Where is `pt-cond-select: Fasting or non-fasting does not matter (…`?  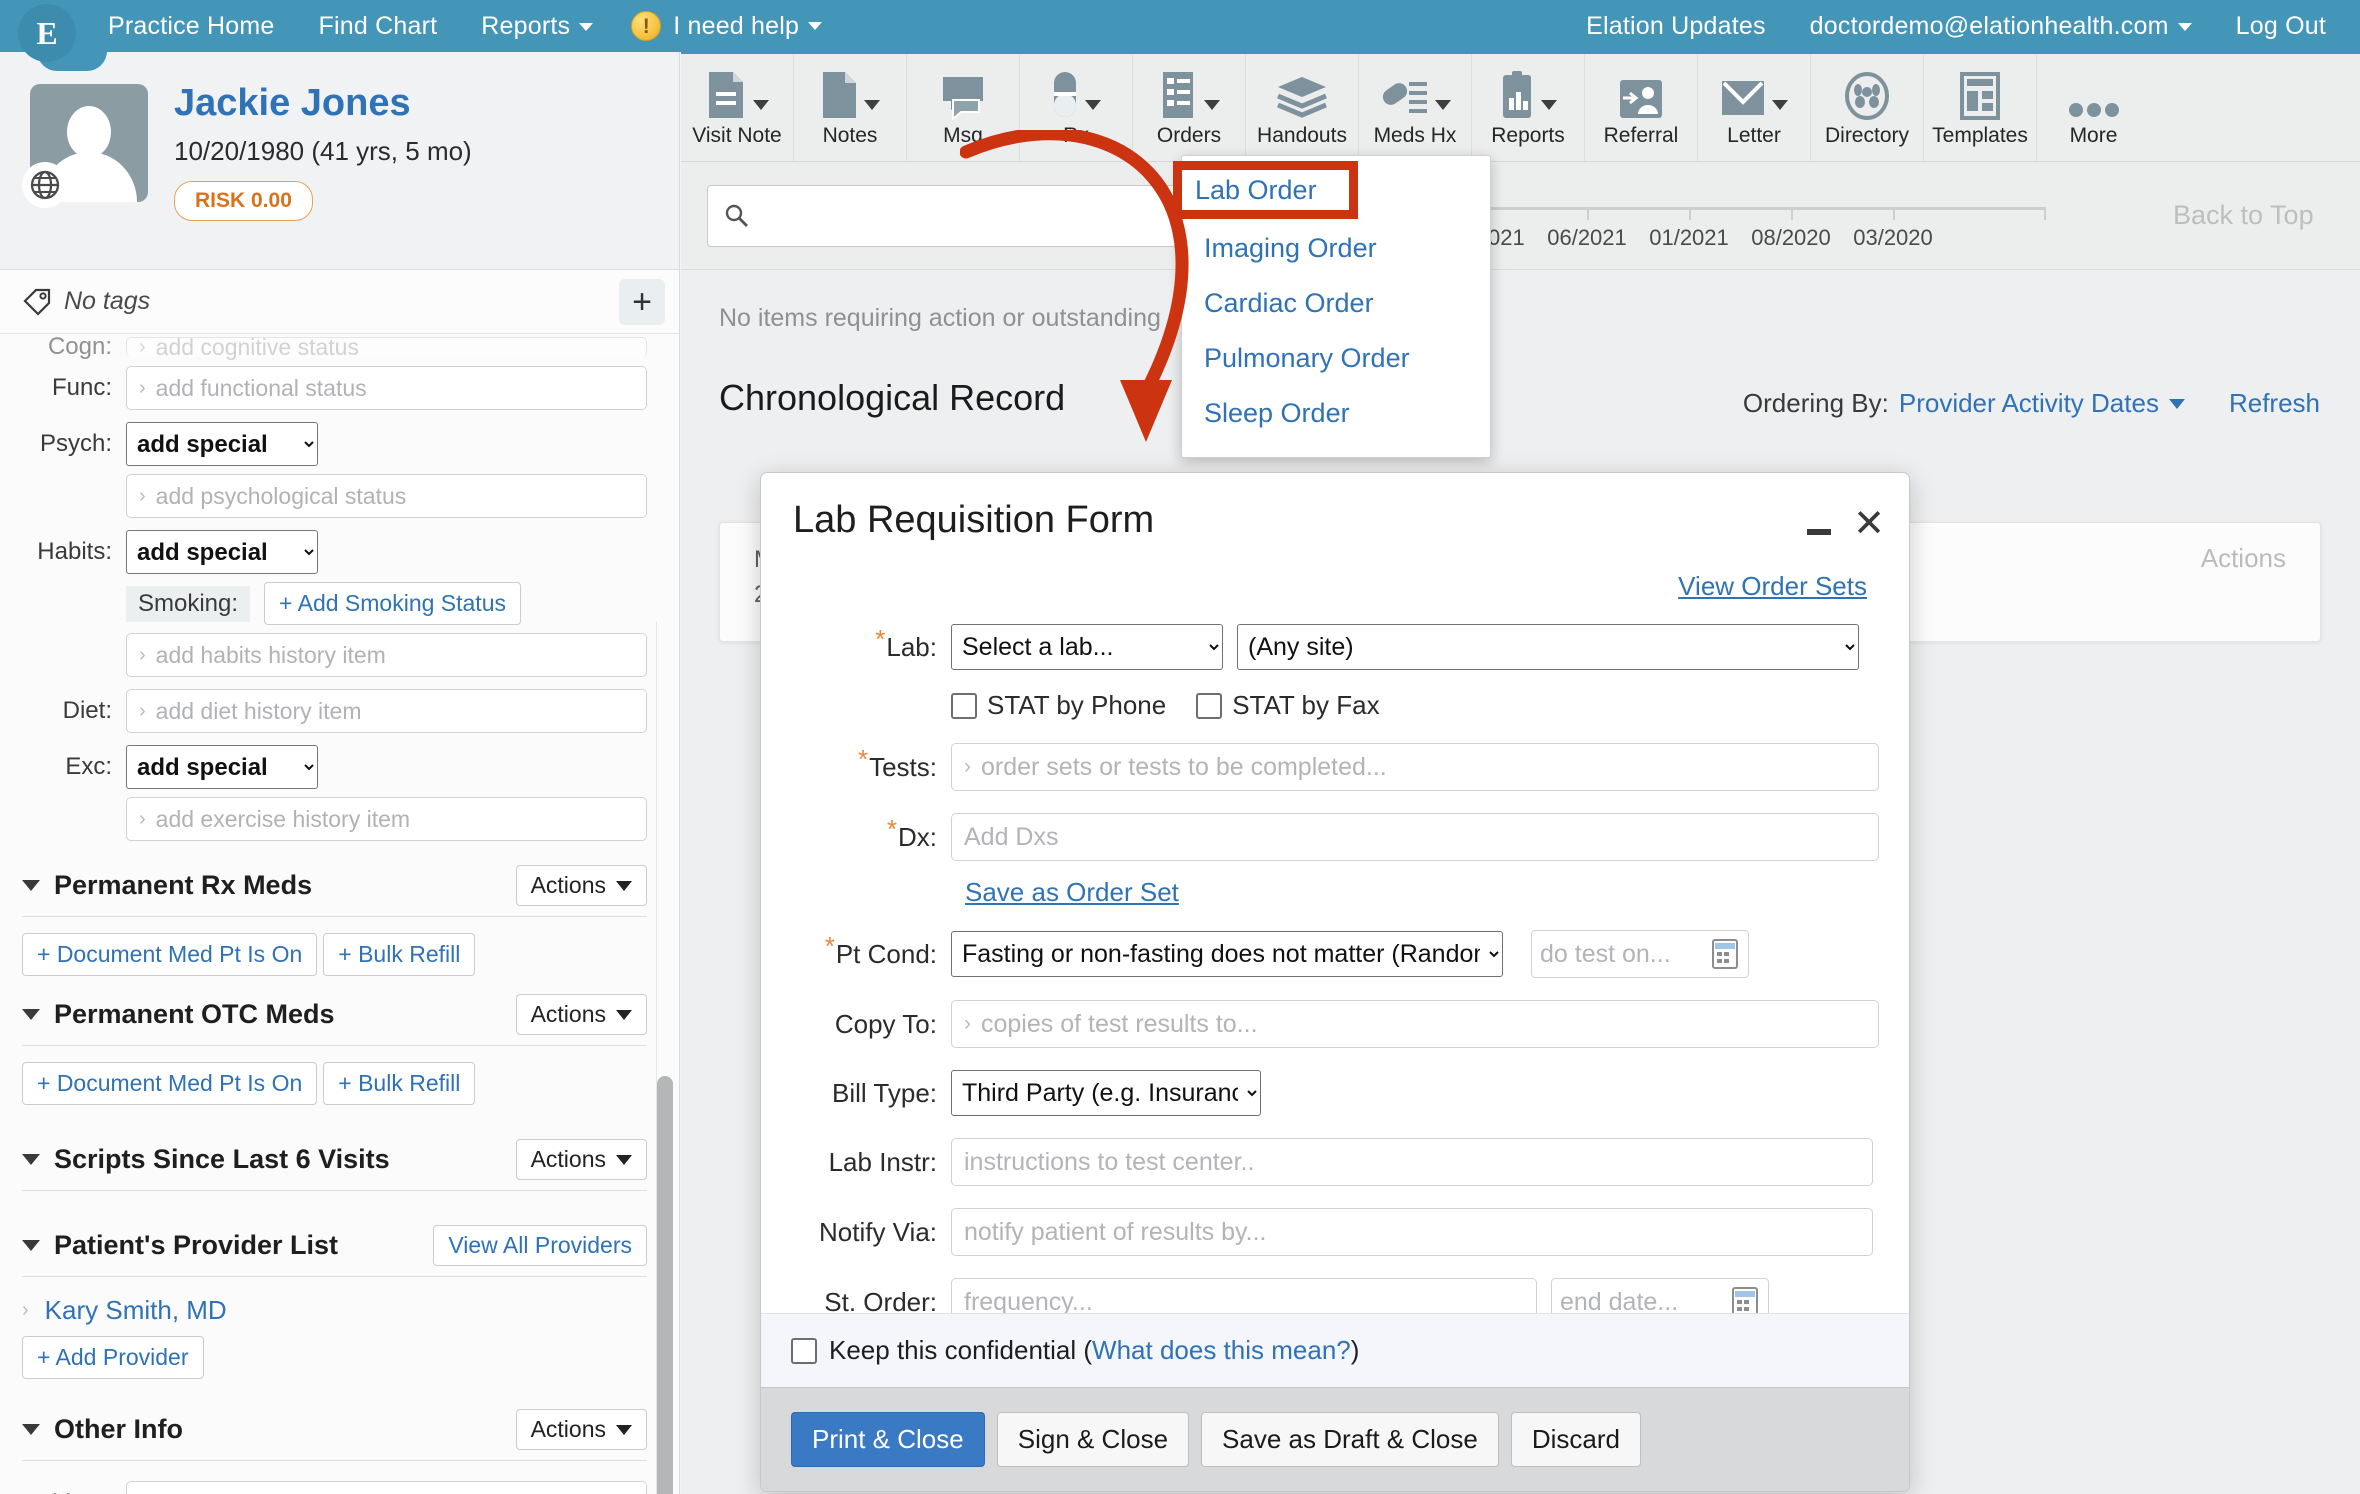
pt-cond-select: Fasting or non-fasting does not matter (… is located at coordinates (1227, 954).